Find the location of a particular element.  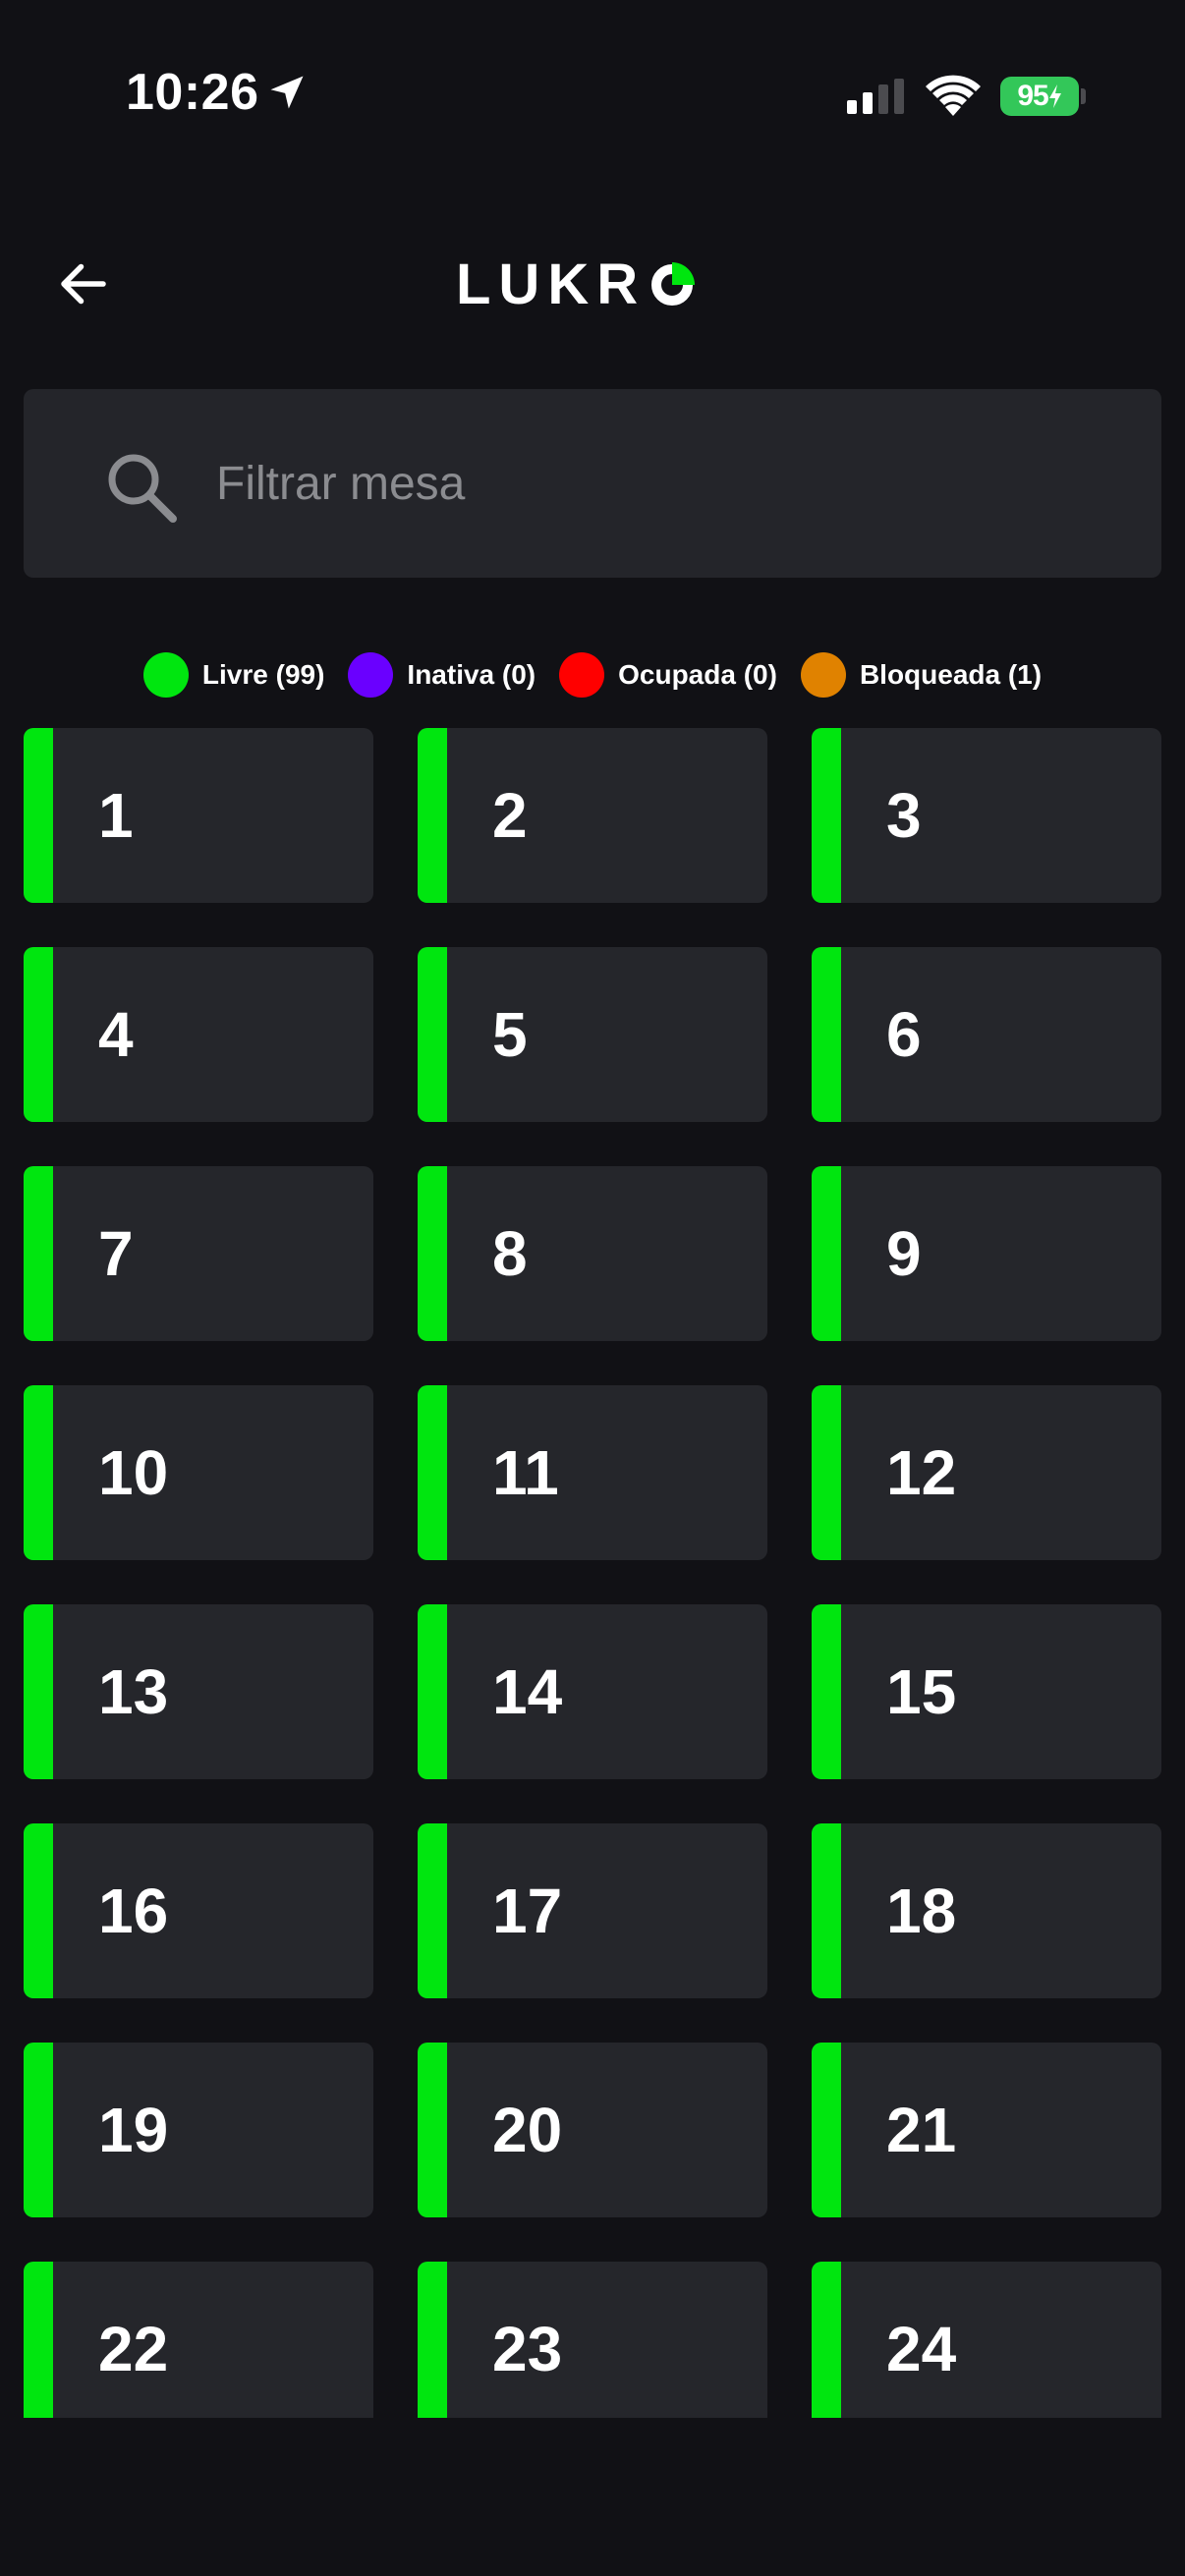

lukro-logo: LUKR is located at coordinates (576, 284).